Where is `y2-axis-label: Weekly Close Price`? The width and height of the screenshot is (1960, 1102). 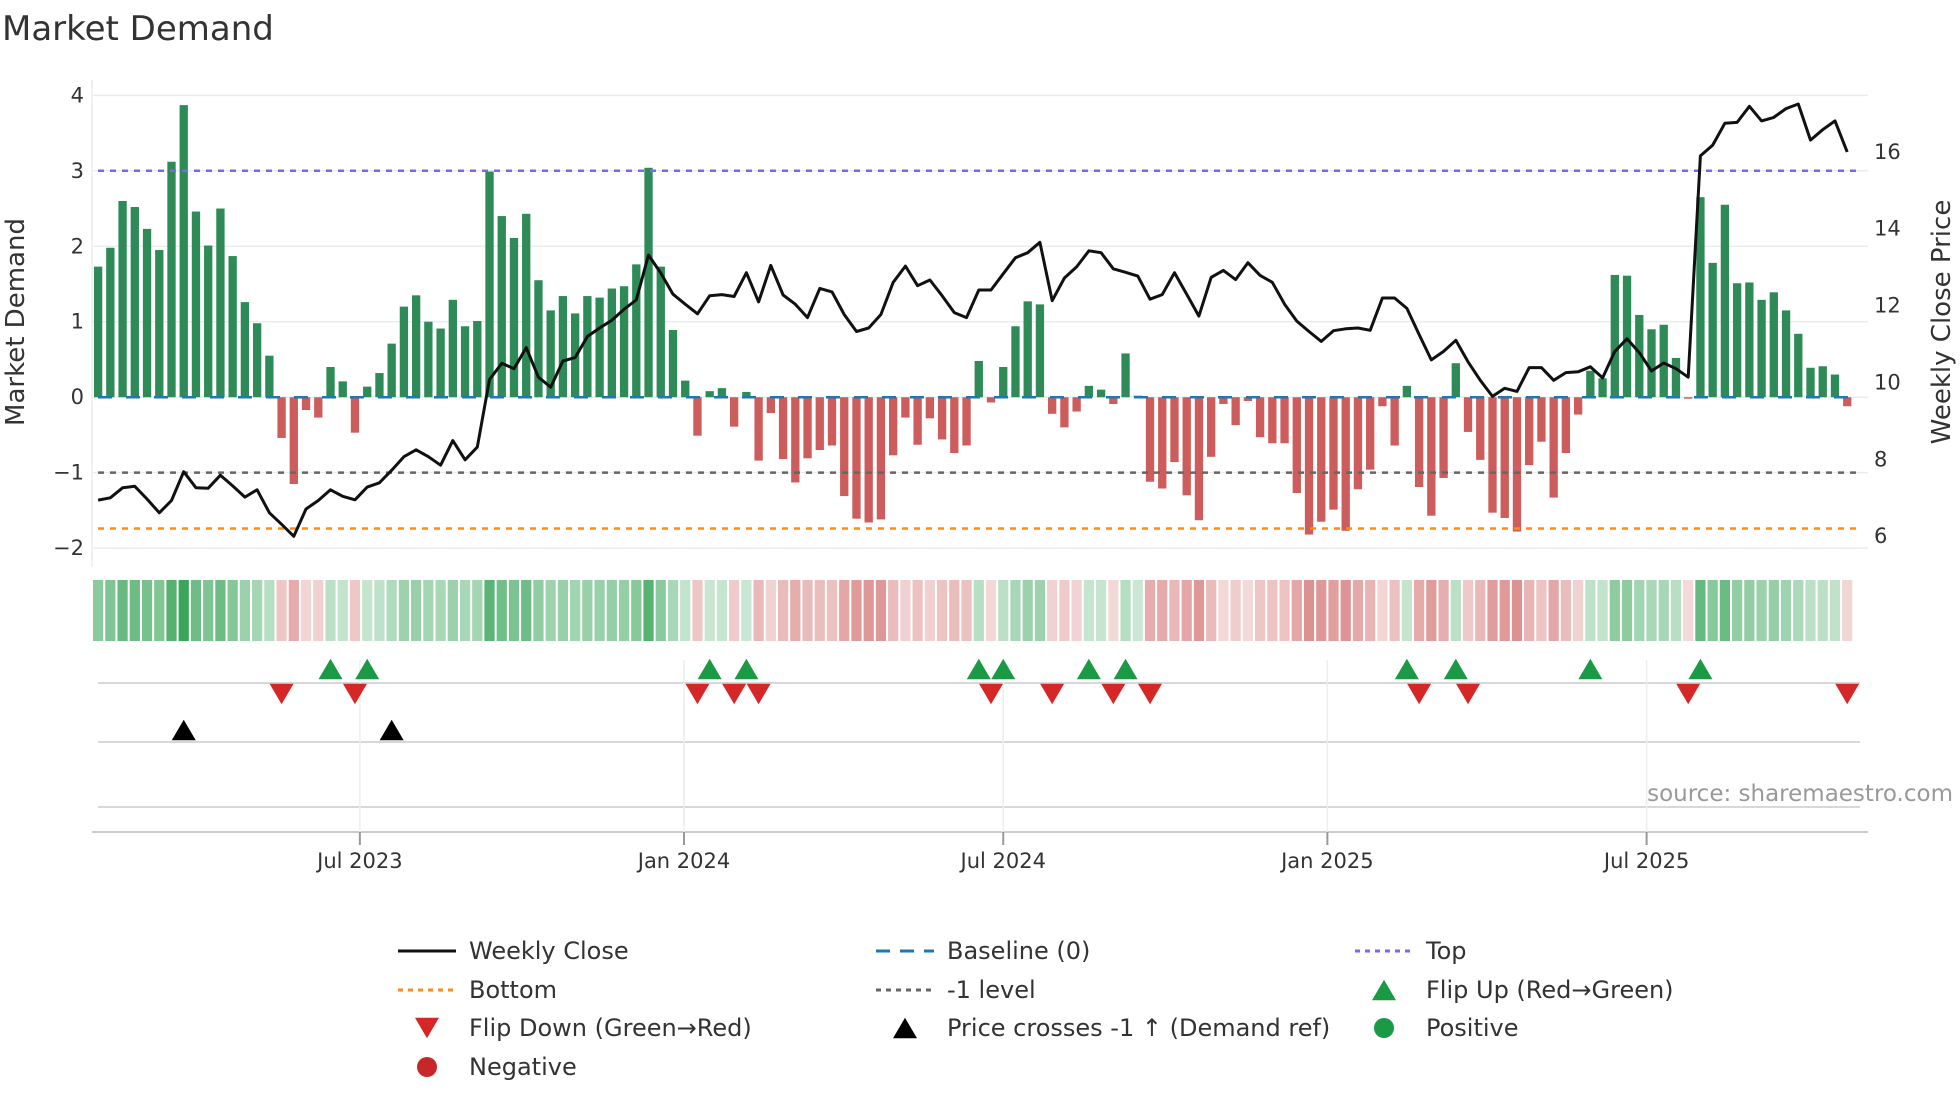
y2-axis-label: Weekly Close Price is located at coordinates (1942, 322).